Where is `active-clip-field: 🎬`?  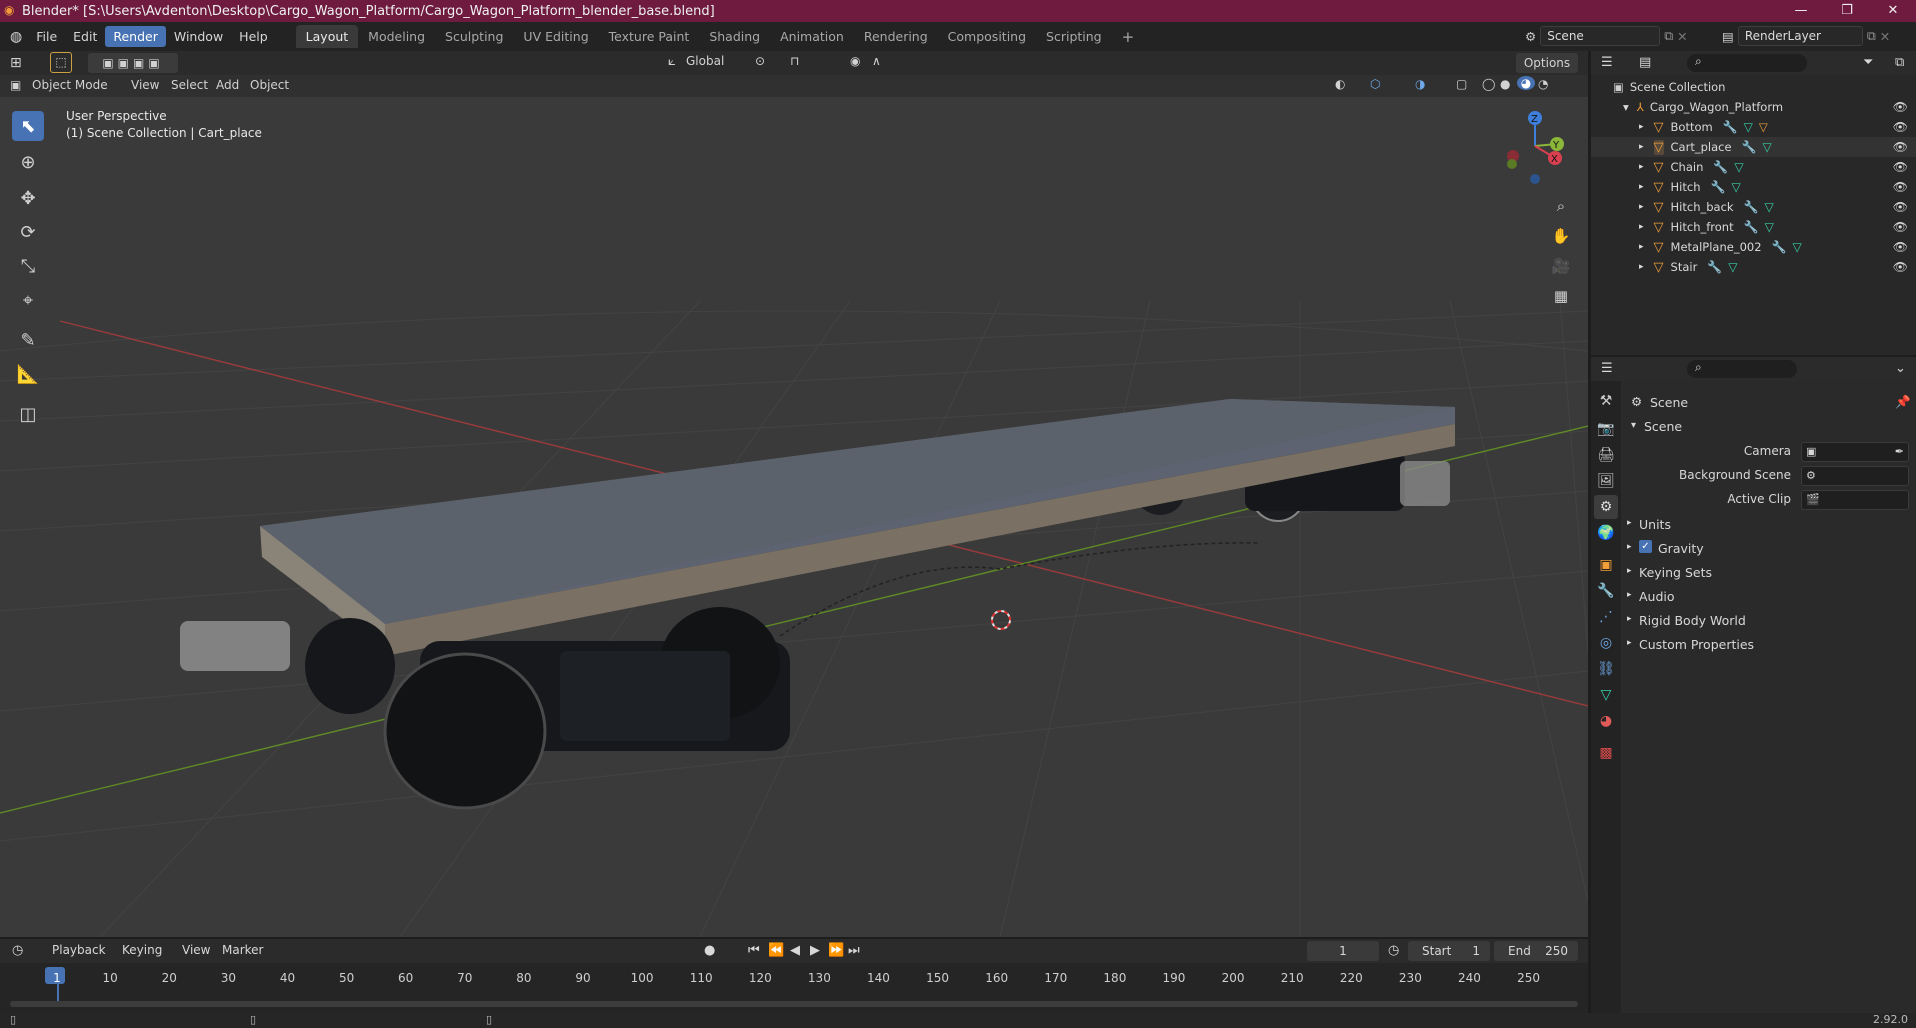
active-clip-field: 🎬 is located at coordinates (1855, 500).